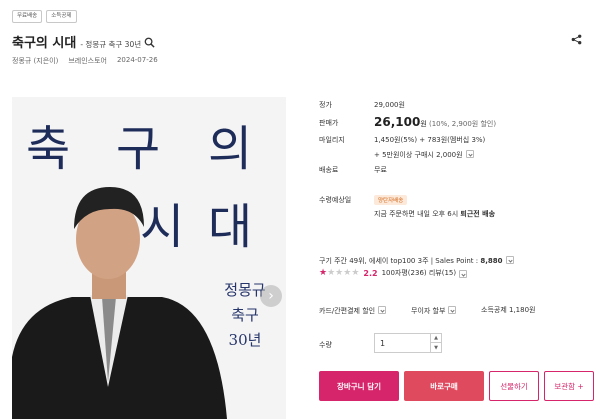  I want to click on product-title: 축구의 시대, so click(44, 43).